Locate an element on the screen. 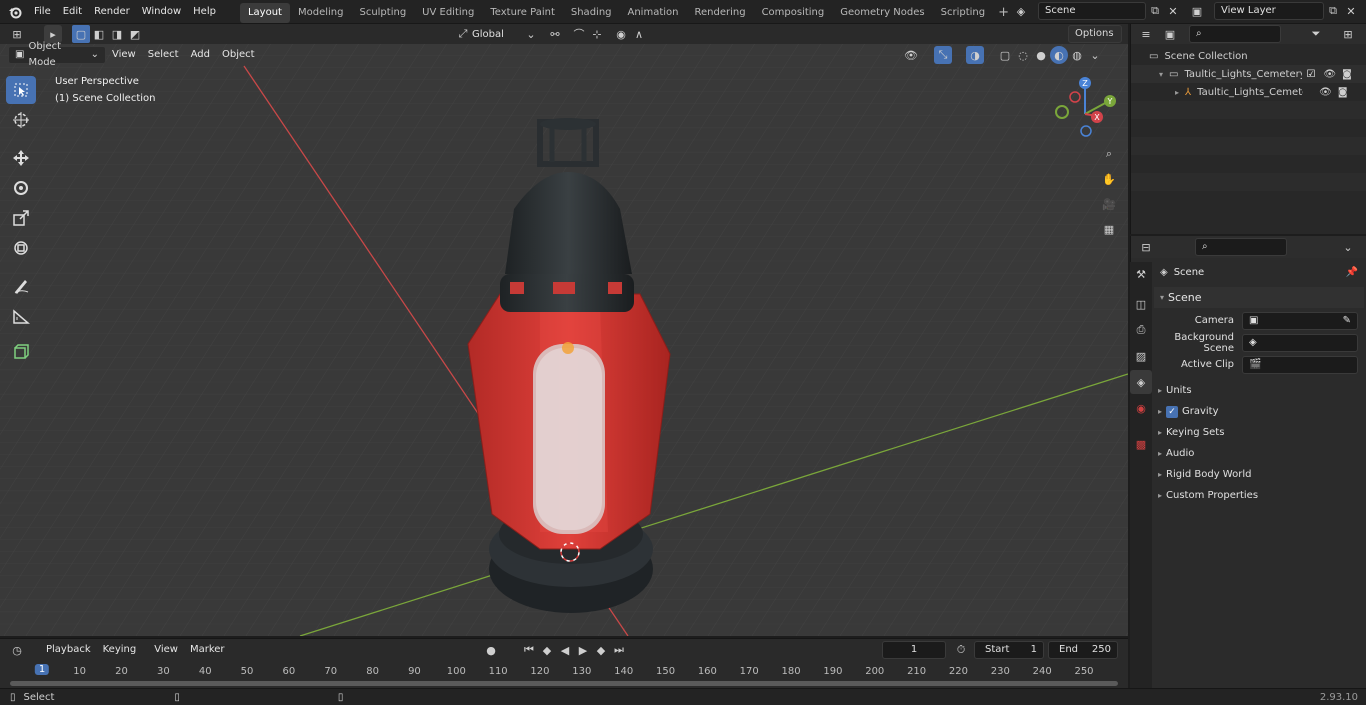 The width and height of the screenshot is (1366, 705). panel-keying-sets: ▸ Keying Sets is located at coordinates (1259, 432).